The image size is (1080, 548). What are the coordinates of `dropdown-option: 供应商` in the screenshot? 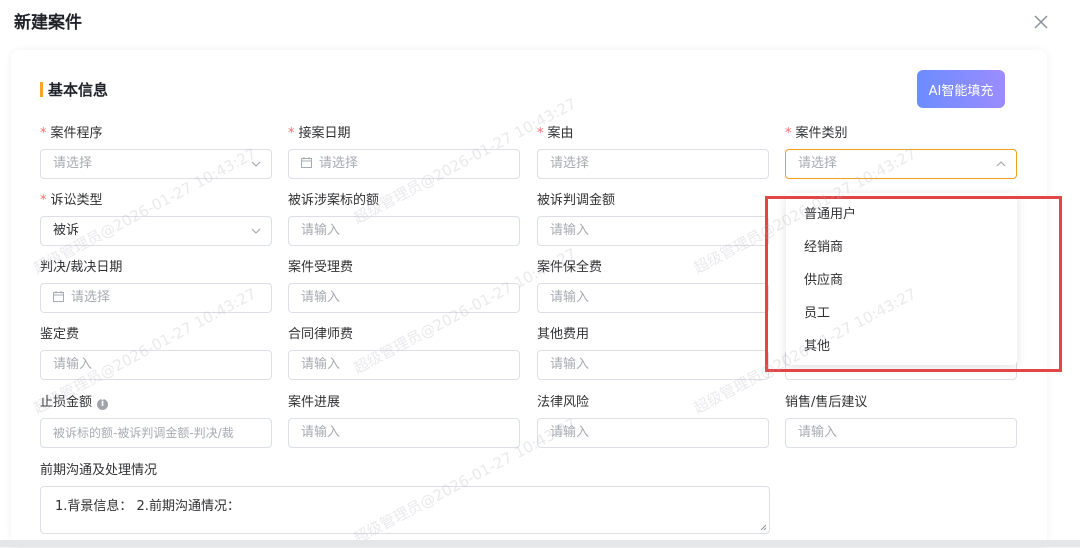 It's located at (901, 280).